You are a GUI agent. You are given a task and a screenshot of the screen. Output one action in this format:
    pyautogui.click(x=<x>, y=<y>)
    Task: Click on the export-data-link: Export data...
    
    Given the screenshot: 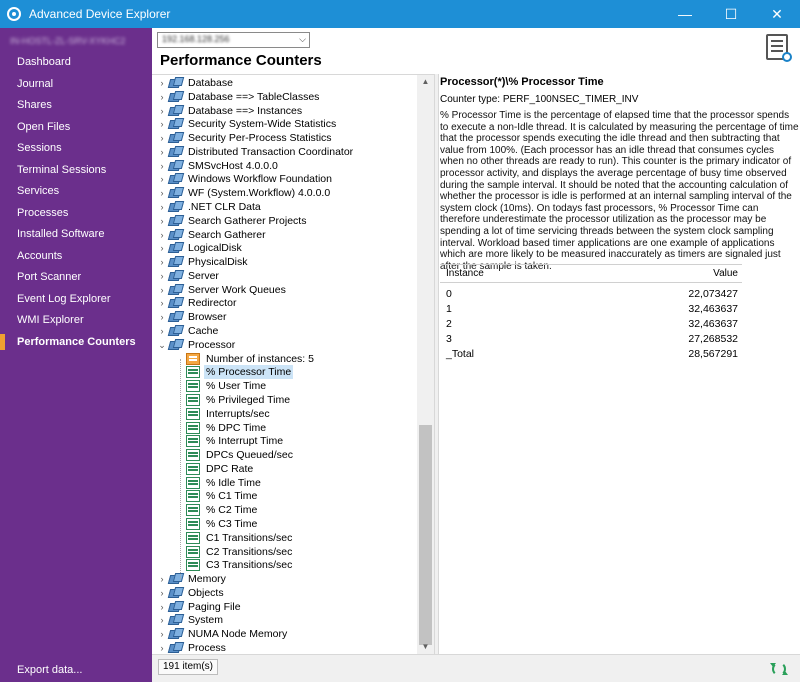 What is the action you would take?
    pyautogui.click(x=49, y=670)
    